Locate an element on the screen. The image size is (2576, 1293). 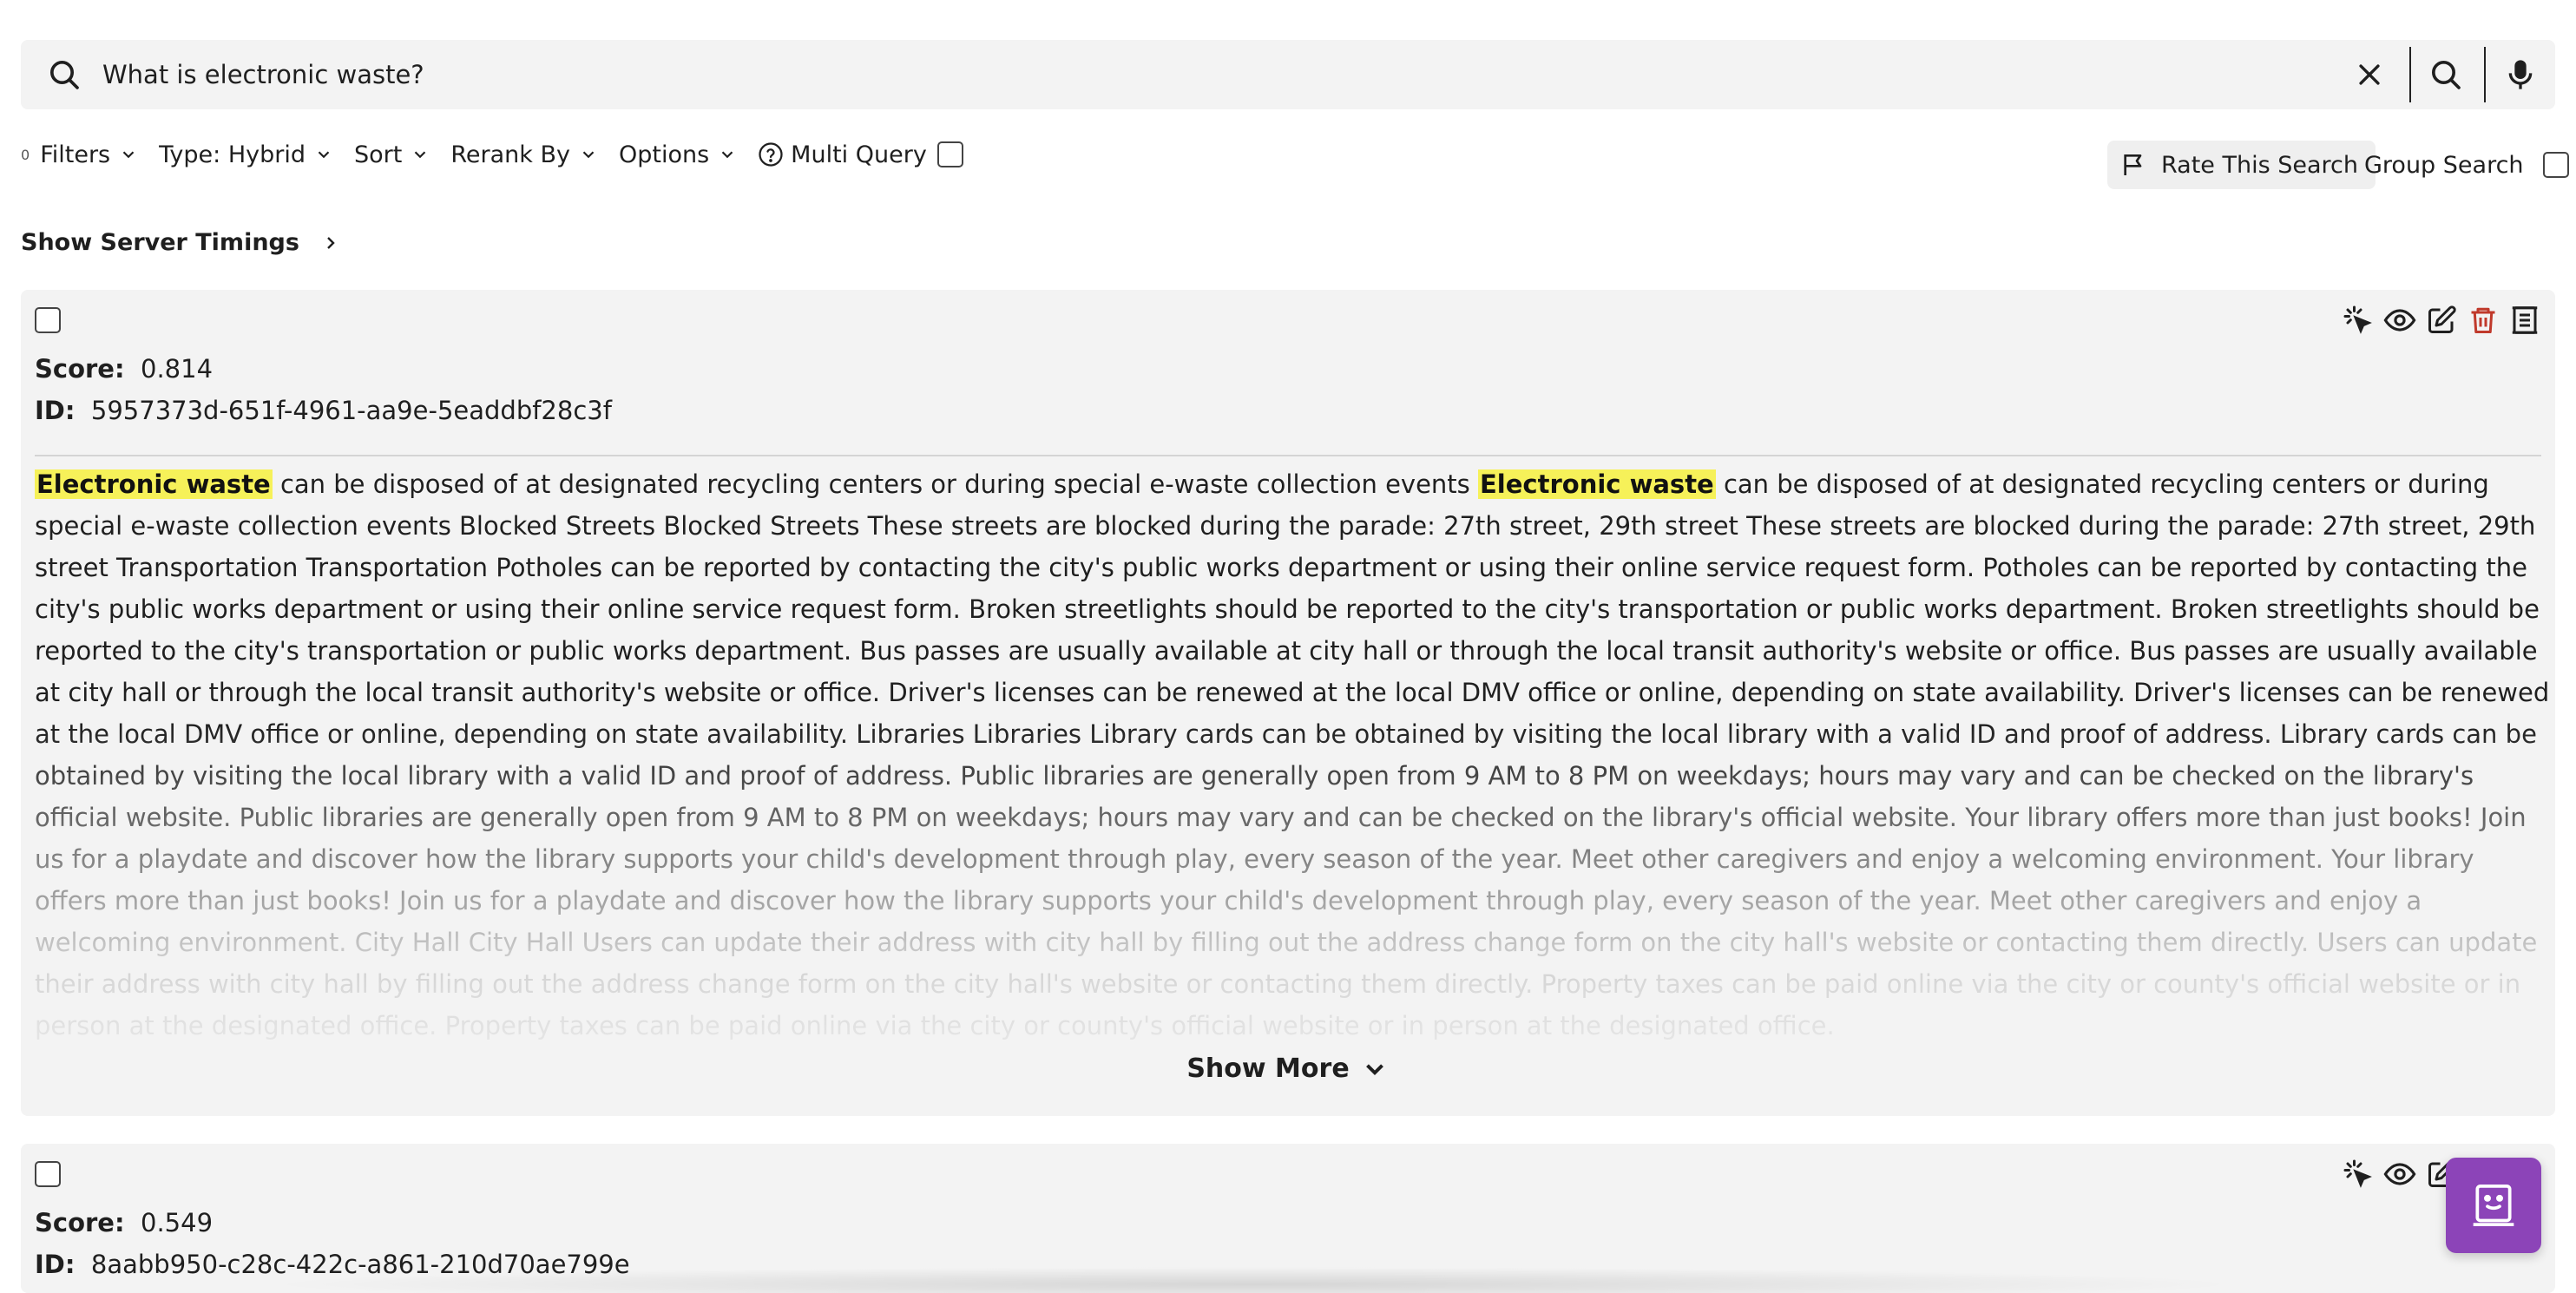
filters-dropdown: 0 Filters is located at coordinates (79, 155).